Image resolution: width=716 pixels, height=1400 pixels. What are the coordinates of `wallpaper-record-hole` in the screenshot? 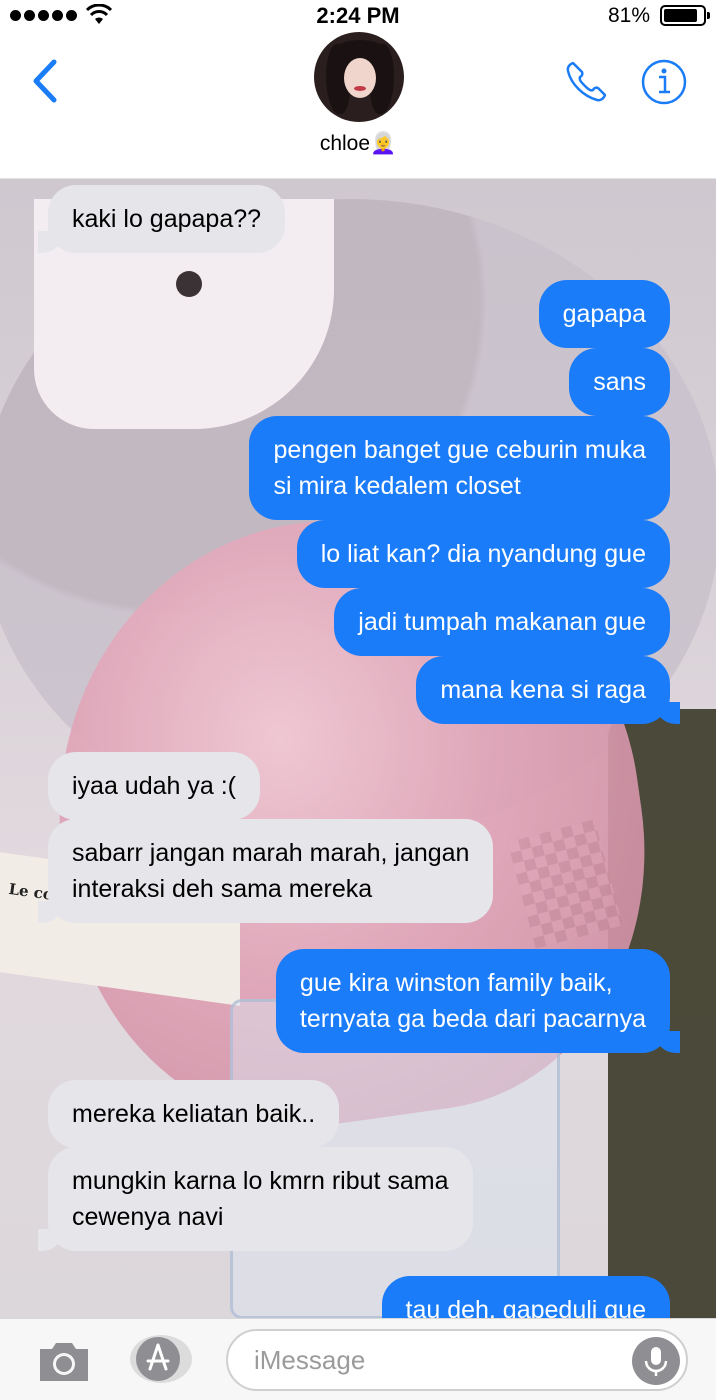 It's located at (189, 284).